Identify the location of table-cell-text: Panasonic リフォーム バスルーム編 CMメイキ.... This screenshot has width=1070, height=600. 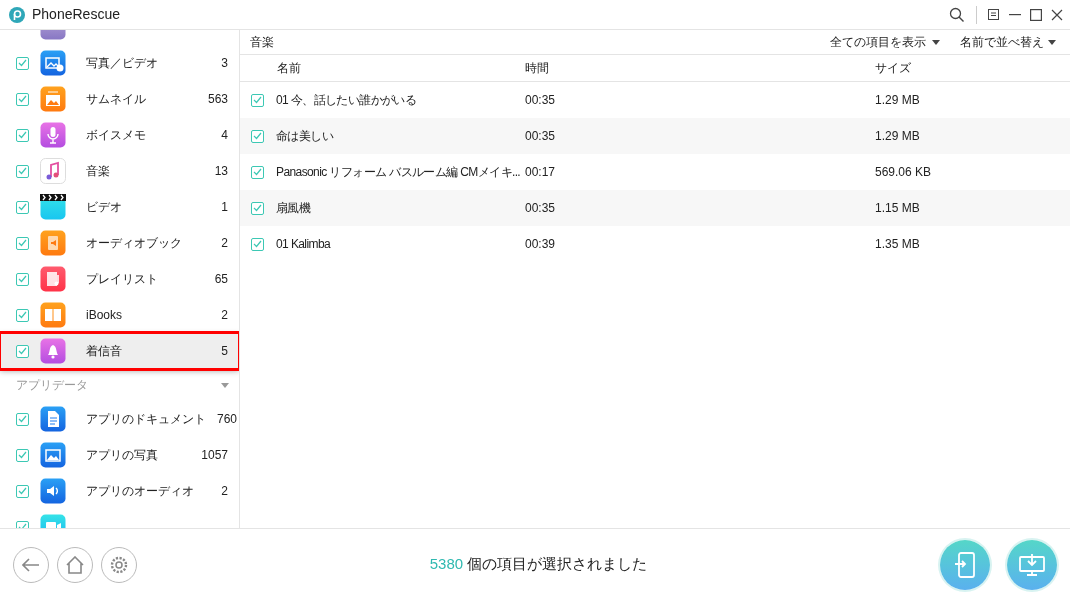
(398, 172).